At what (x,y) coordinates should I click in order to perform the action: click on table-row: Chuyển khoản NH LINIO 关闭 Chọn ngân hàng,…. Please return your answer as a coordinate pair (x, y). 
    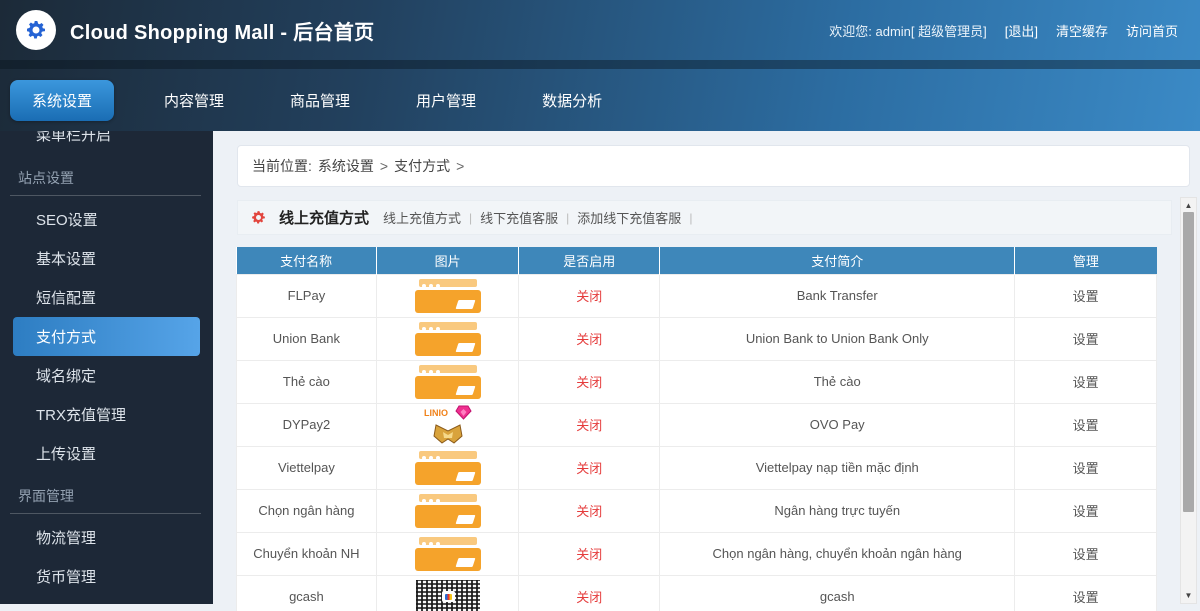
    Looking at the image, I should click on (696, 553).